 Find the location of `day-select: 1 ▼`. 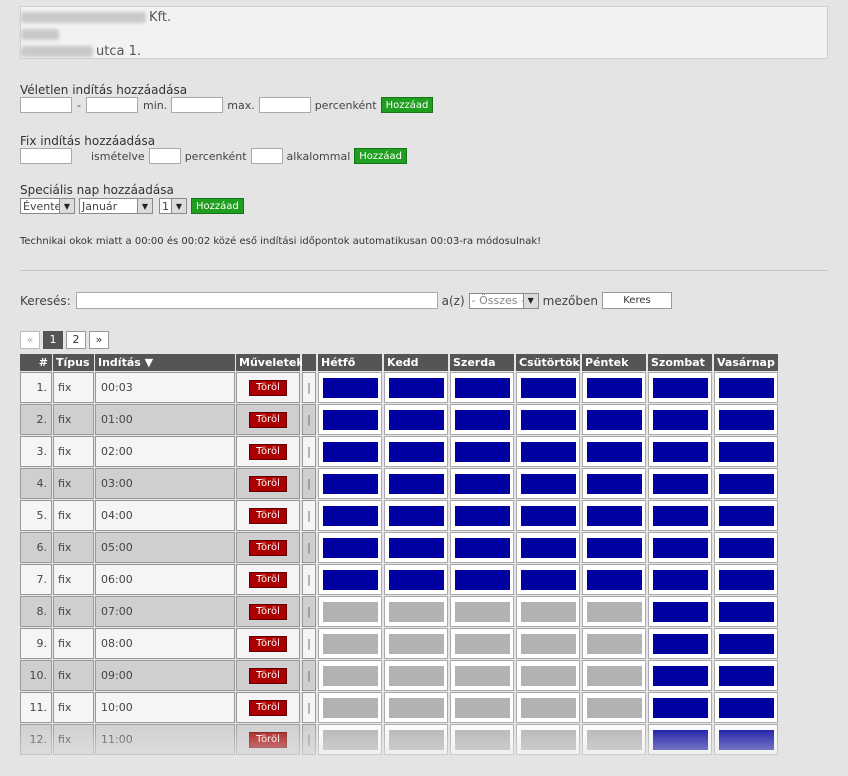

day-select: 1 ▼ is located at coordinates (173, 206).